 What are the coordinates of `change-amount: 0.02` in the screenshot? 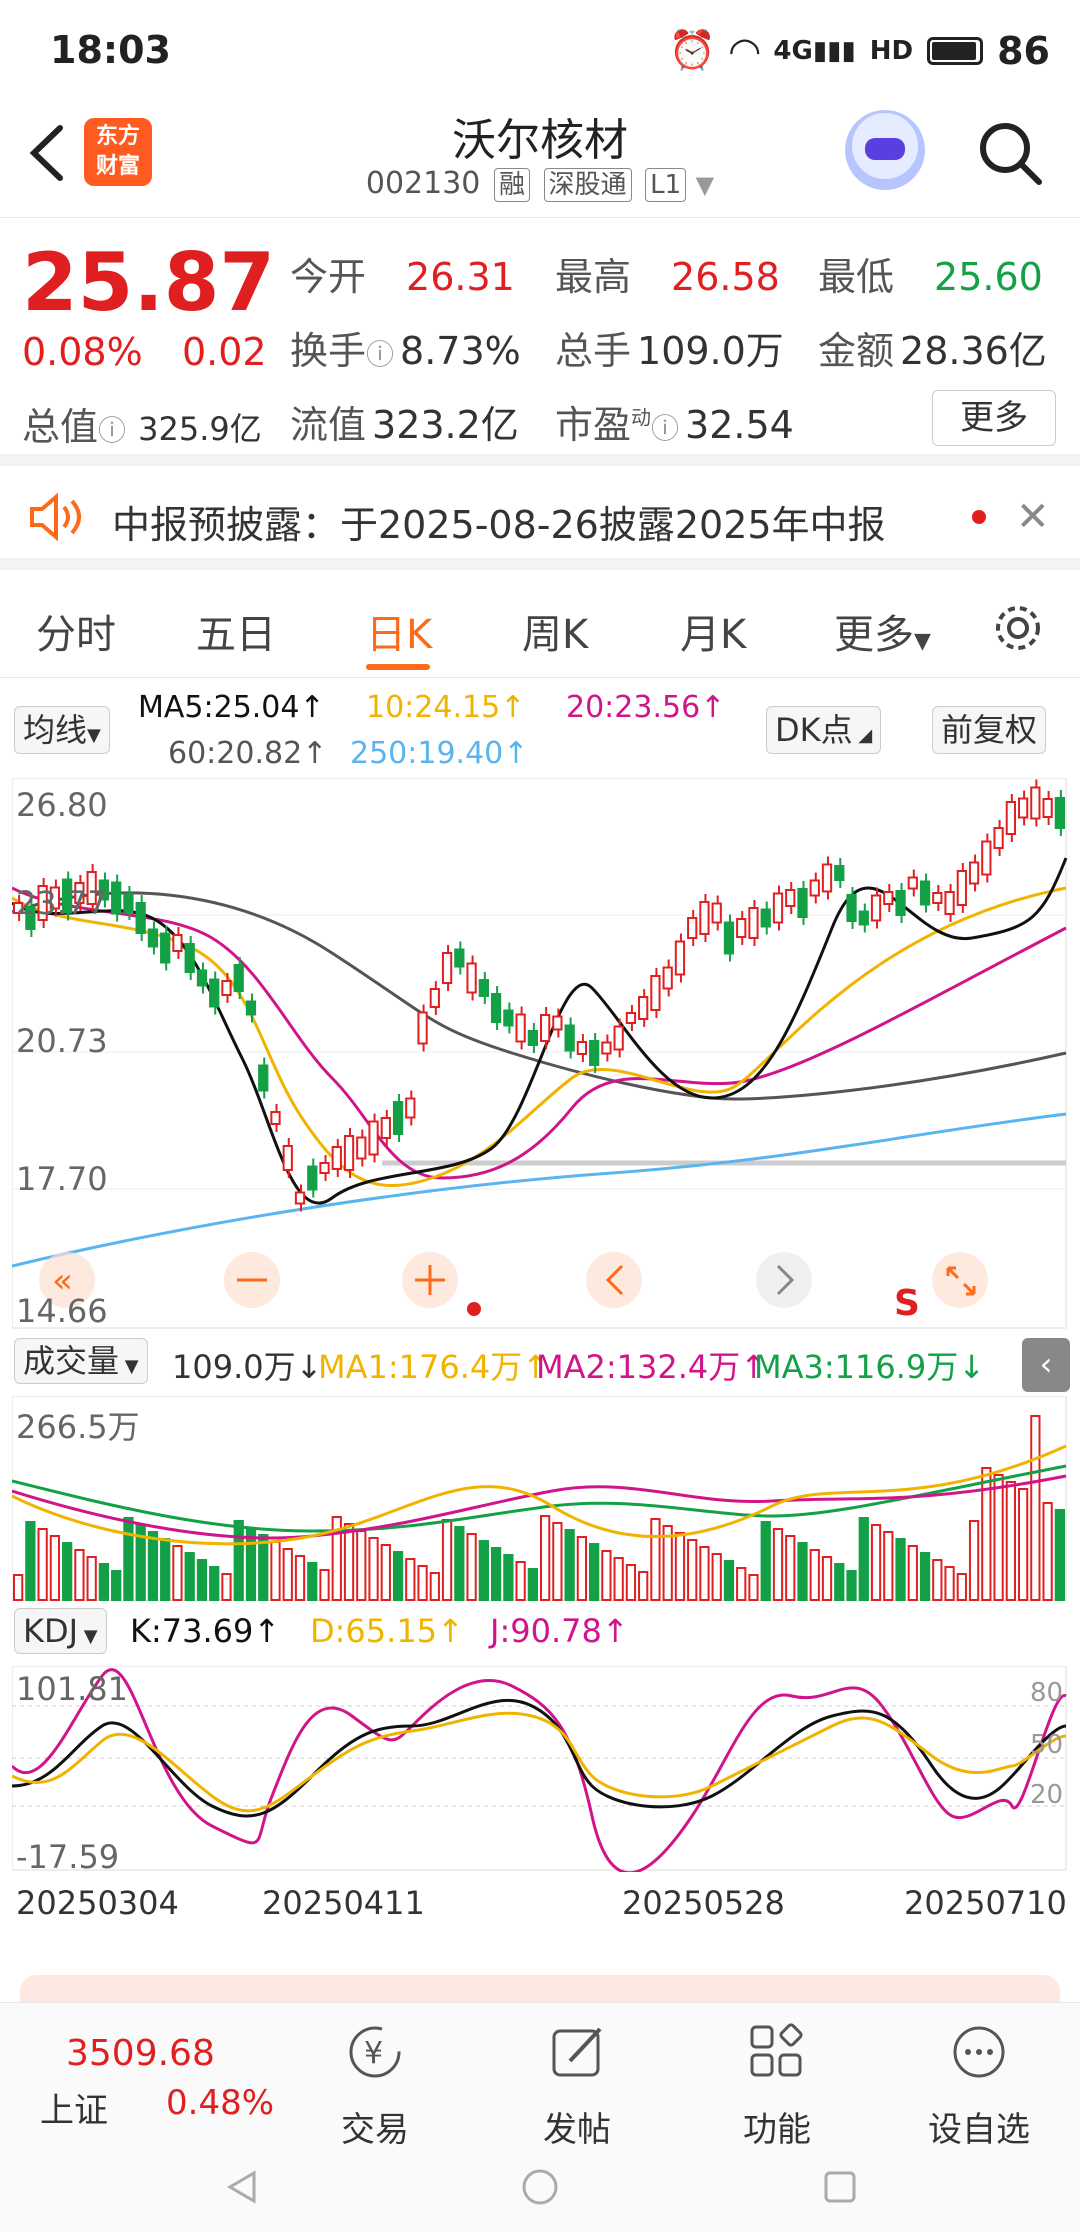 It's located at (224, 352).